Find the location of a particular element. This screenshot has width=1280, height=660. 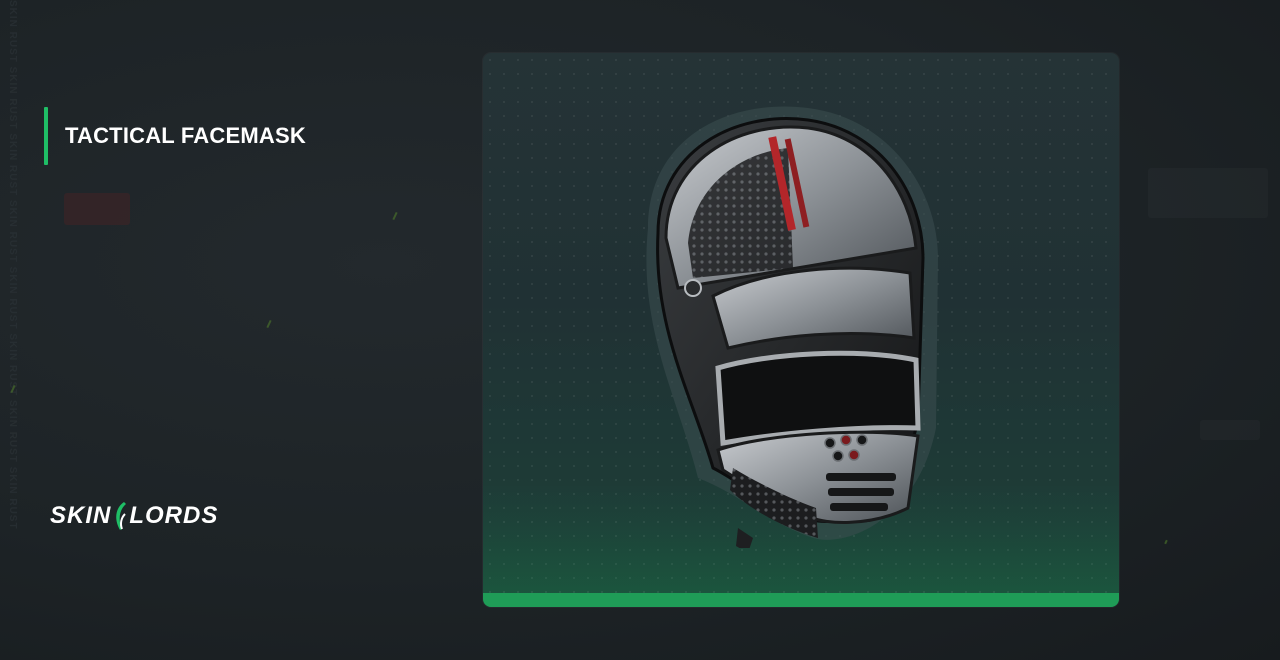

card-accent-bar is located at coordinates (801, 600).